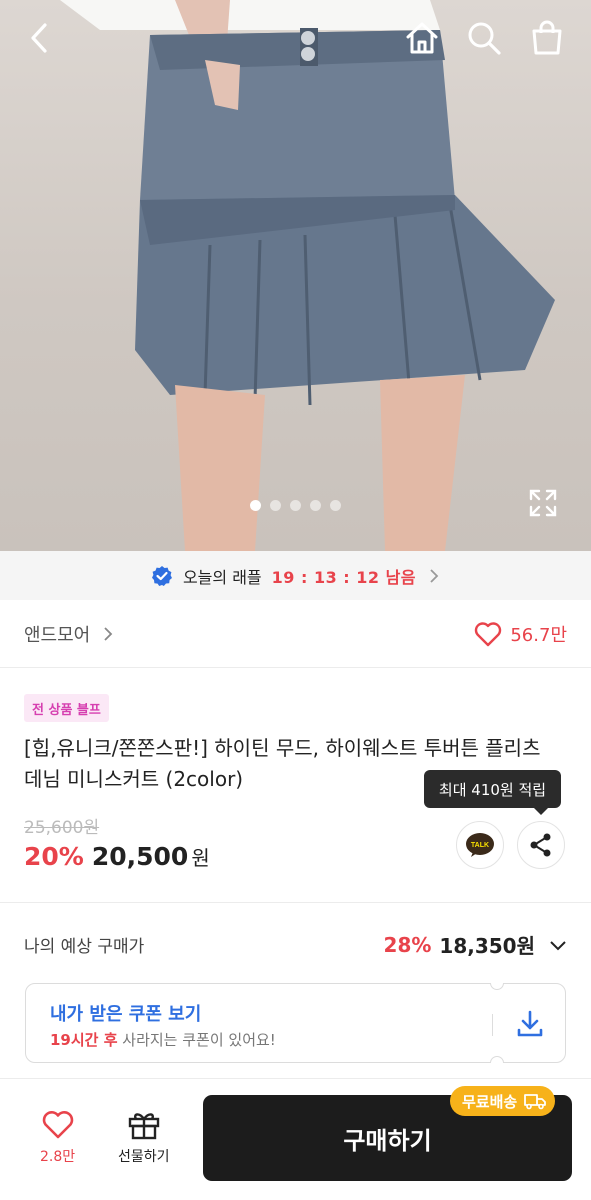  Describe the element at coordinates (161, 575) in the screenshot. I see `verified-badge-icon` at that location.